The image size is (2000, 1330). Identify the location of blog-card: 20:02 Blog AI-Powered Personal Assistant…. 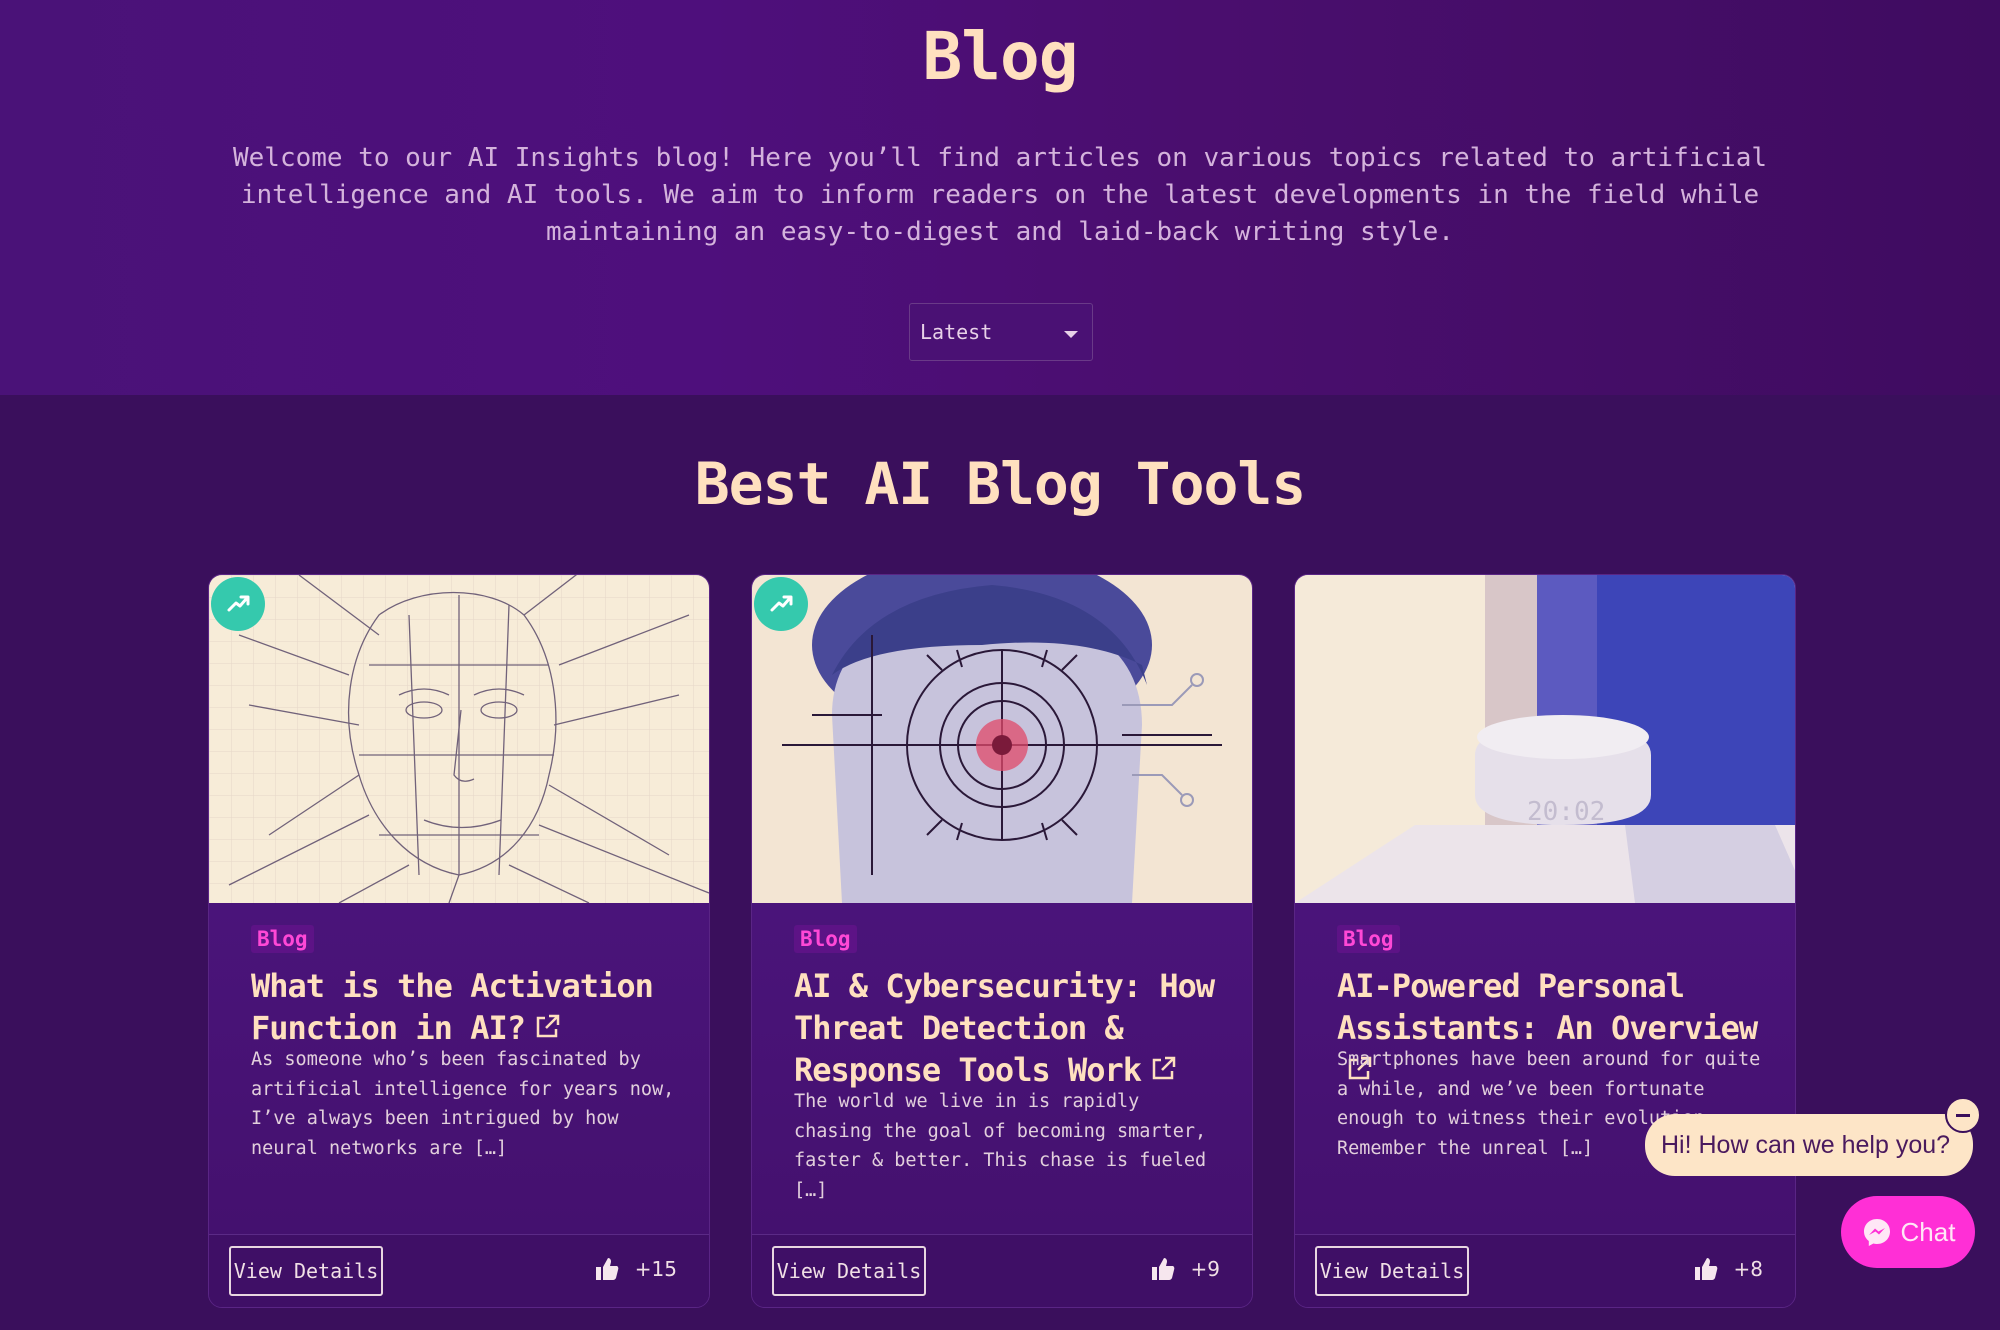
(1545, 941).